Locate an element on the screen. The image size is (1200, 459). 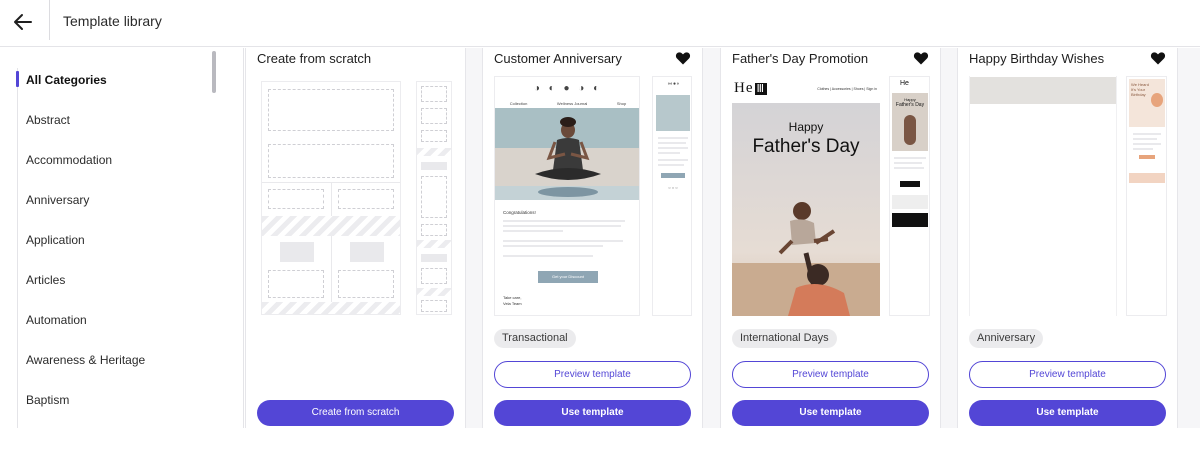
email-preview-mobile: We Heard It's Your Birthday is located at coordinates (1146, 196).